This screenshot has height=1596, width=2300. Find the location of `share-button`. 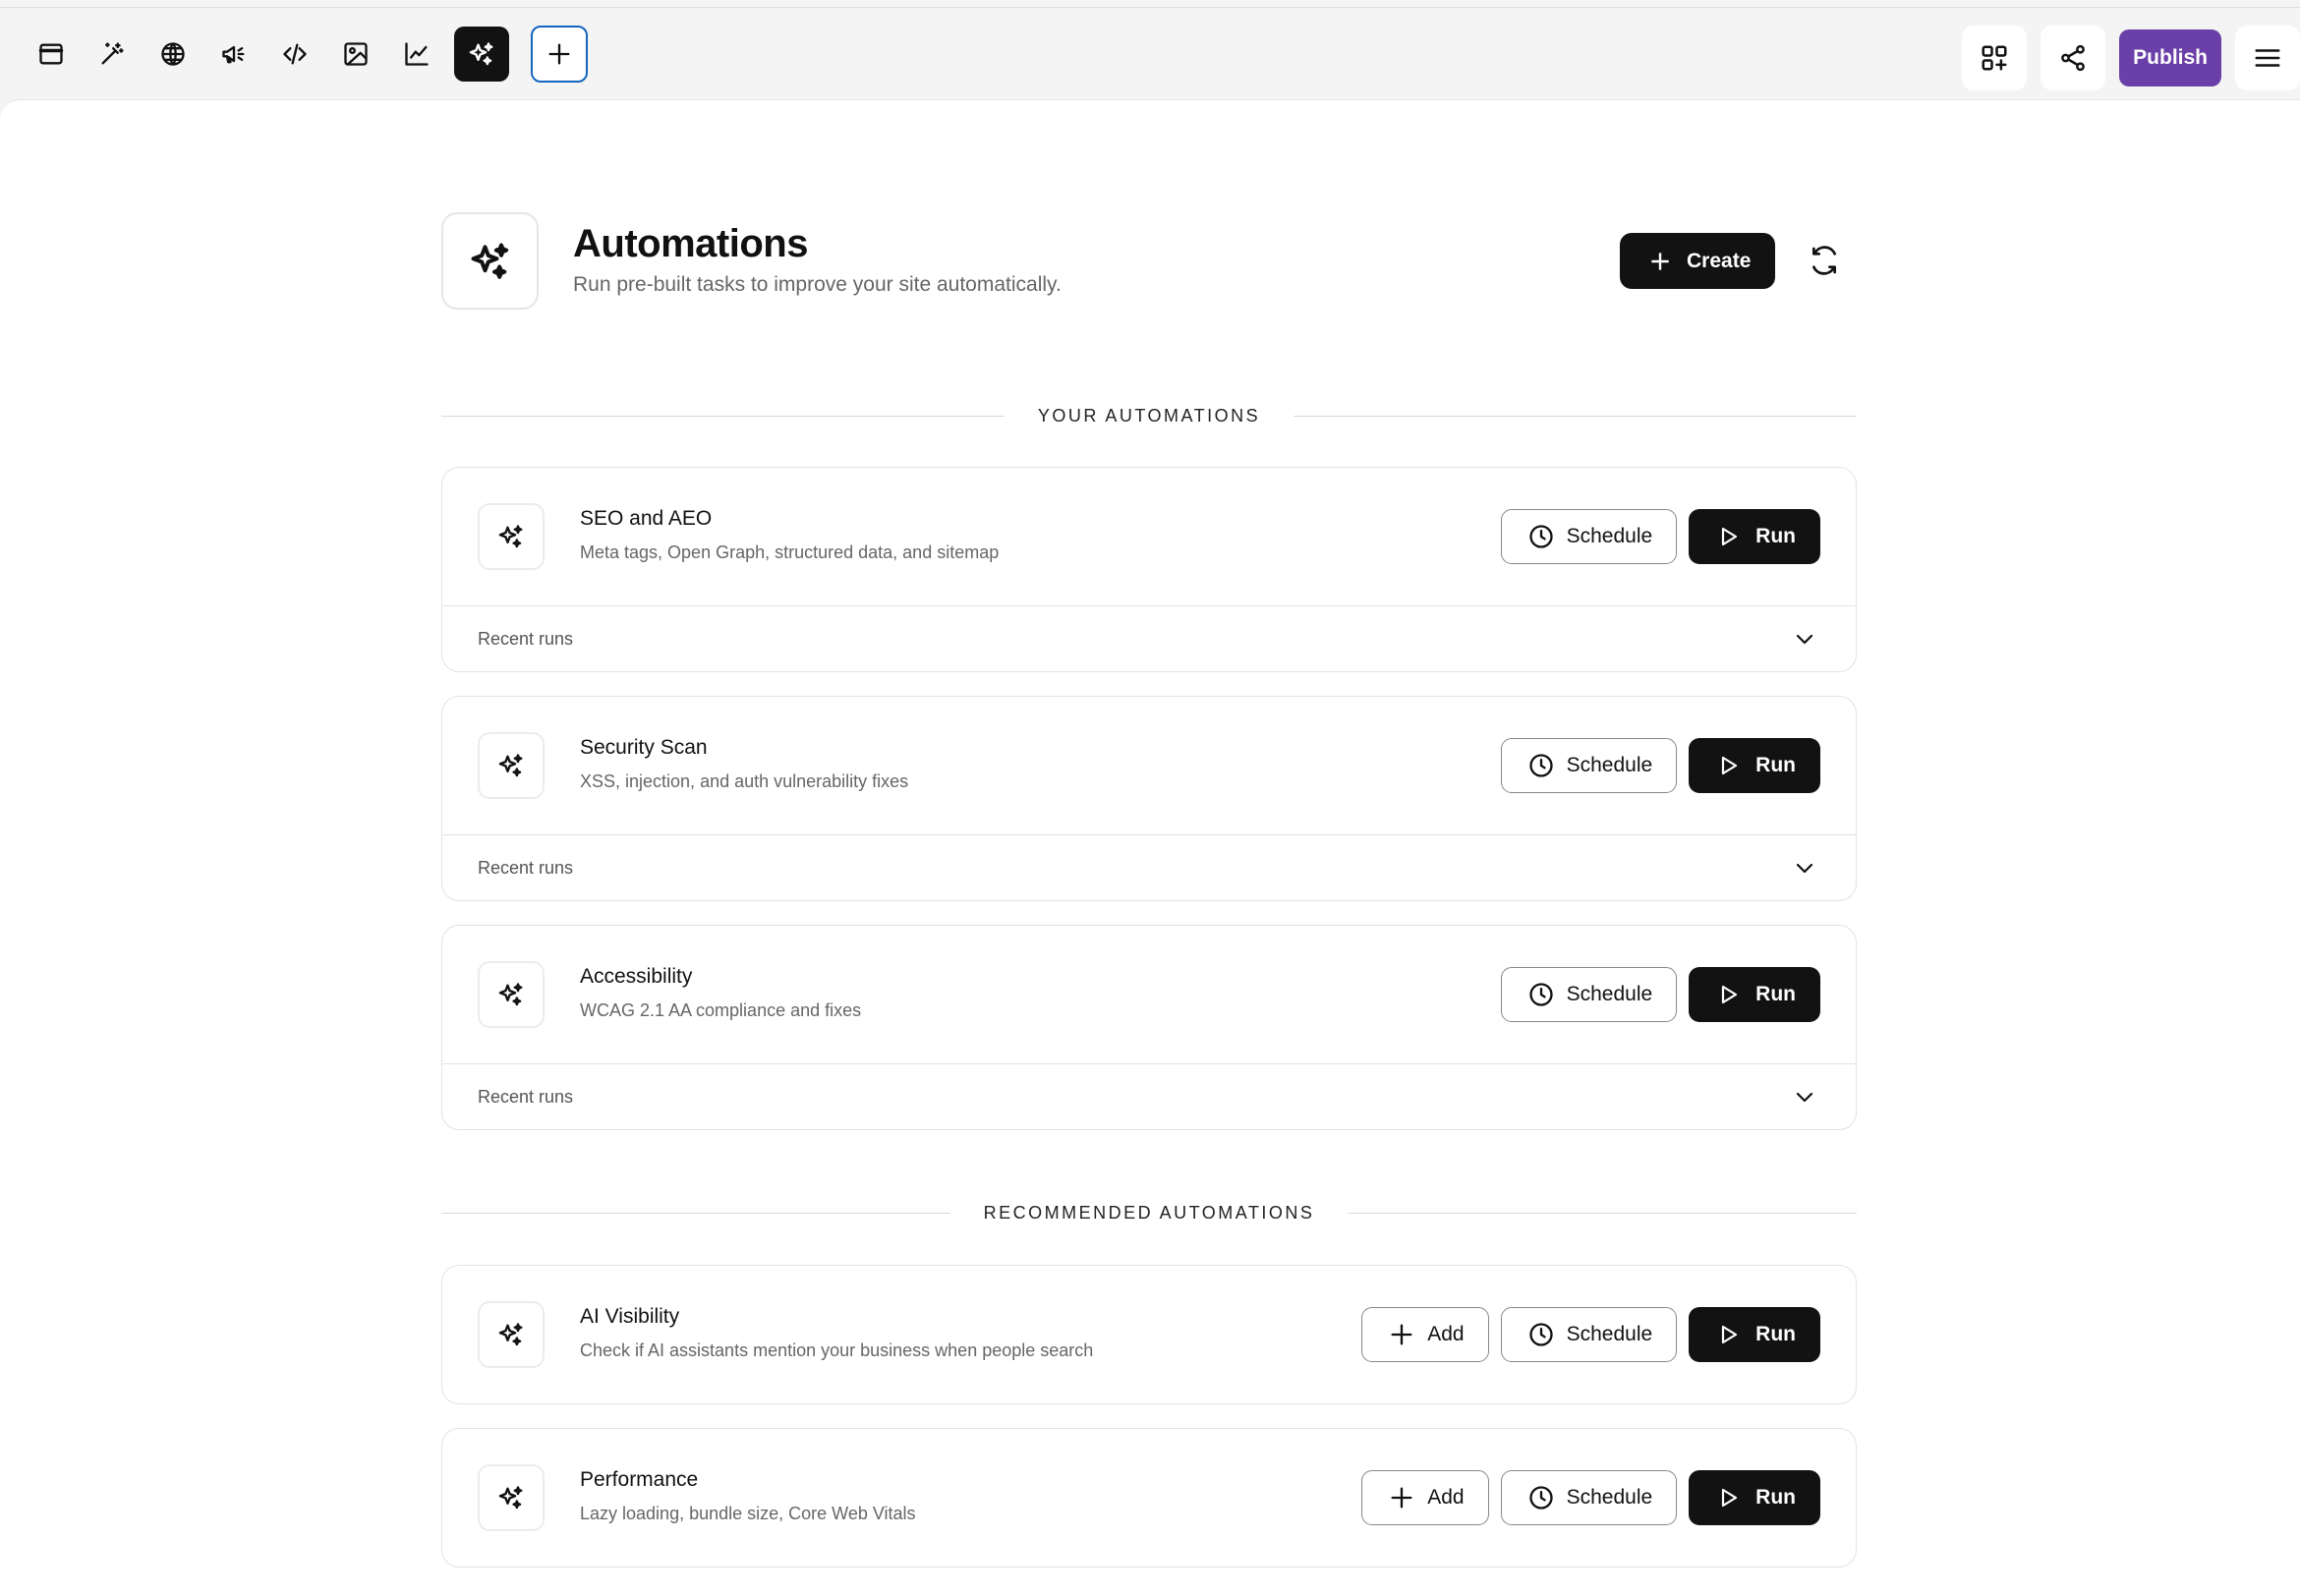

share-button is located at coordinates (2073, 58).